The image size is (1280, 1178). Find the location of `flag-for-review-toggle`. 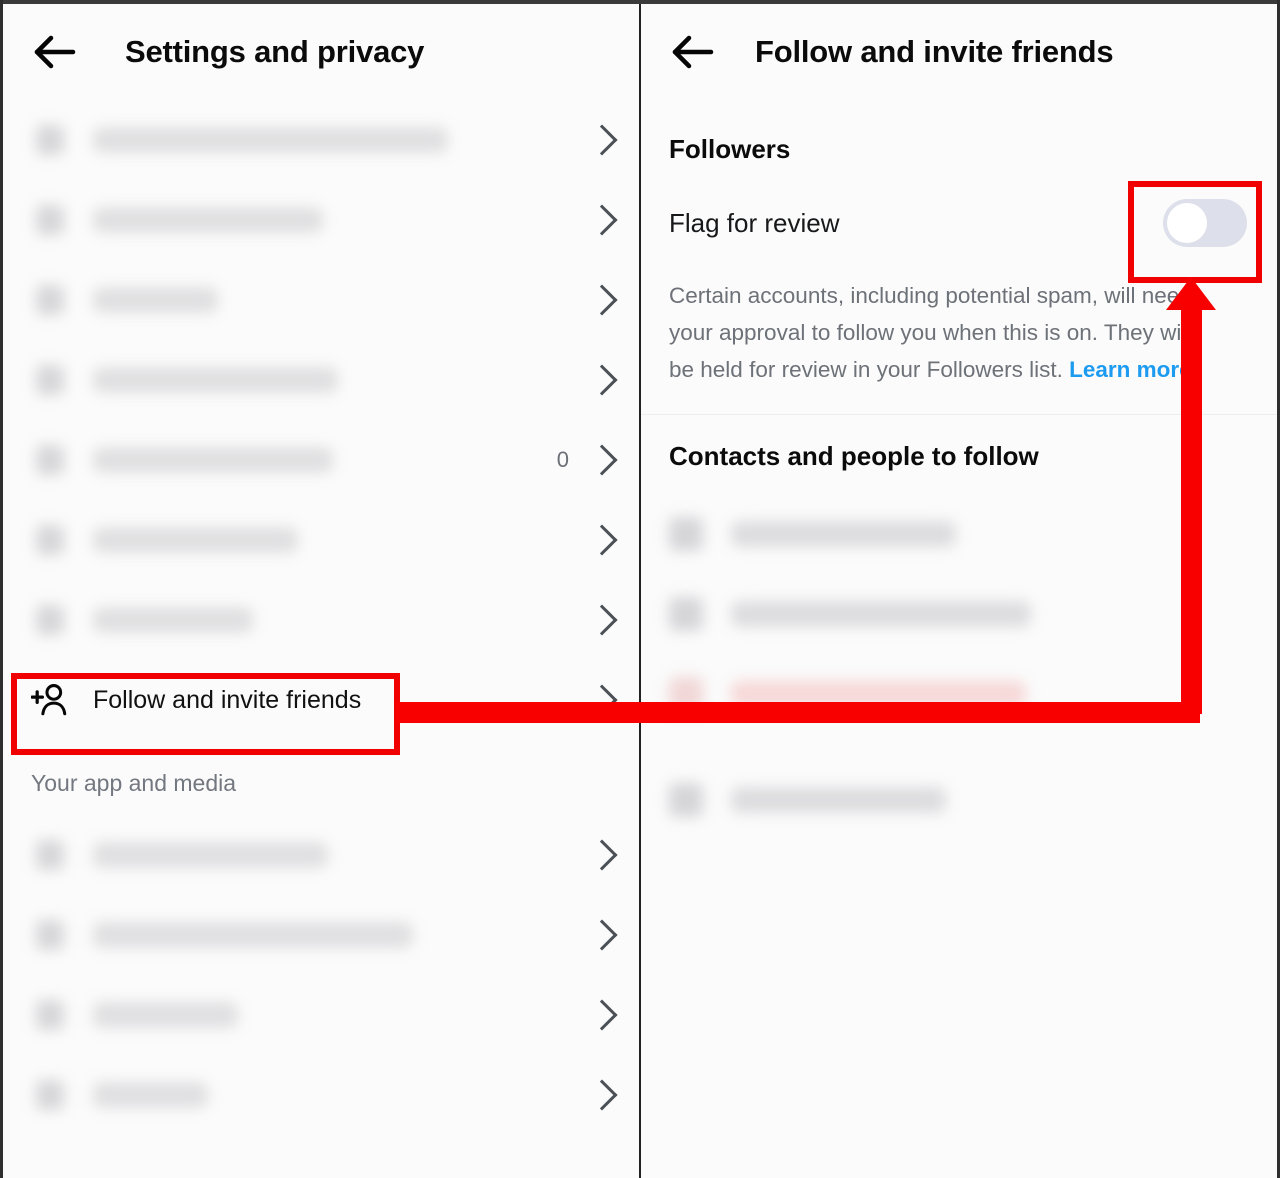

flag-for-review-toggle is located at coordinates (1205, 223).